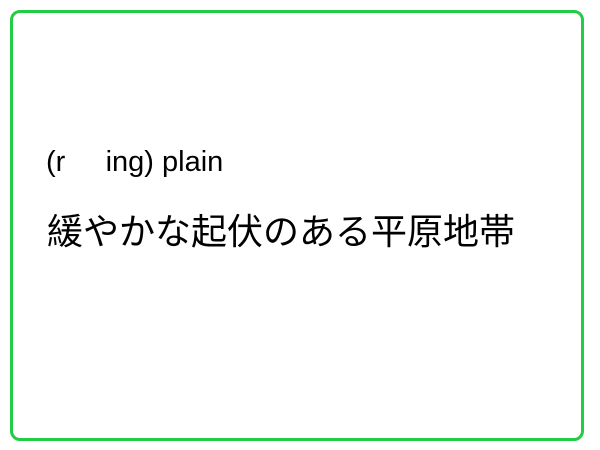 The height and width of the screenshot is (450, 600). I want to click on meaning-text: 緩やかな起伏のある平原地帯, so click(281, 232).